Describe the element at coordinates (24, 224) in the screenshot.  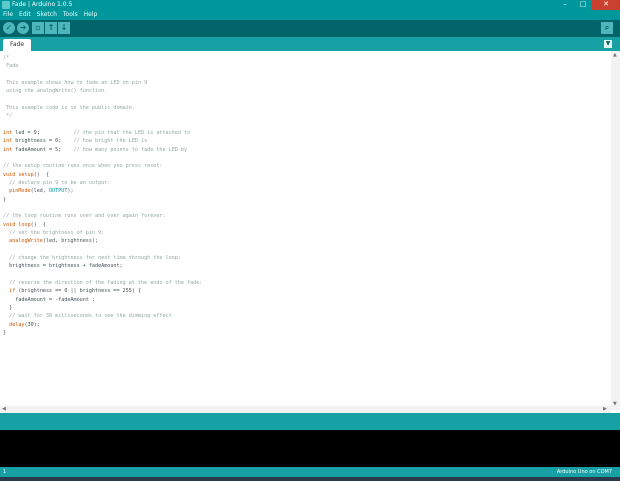
I see `code-token: loop` at that location.